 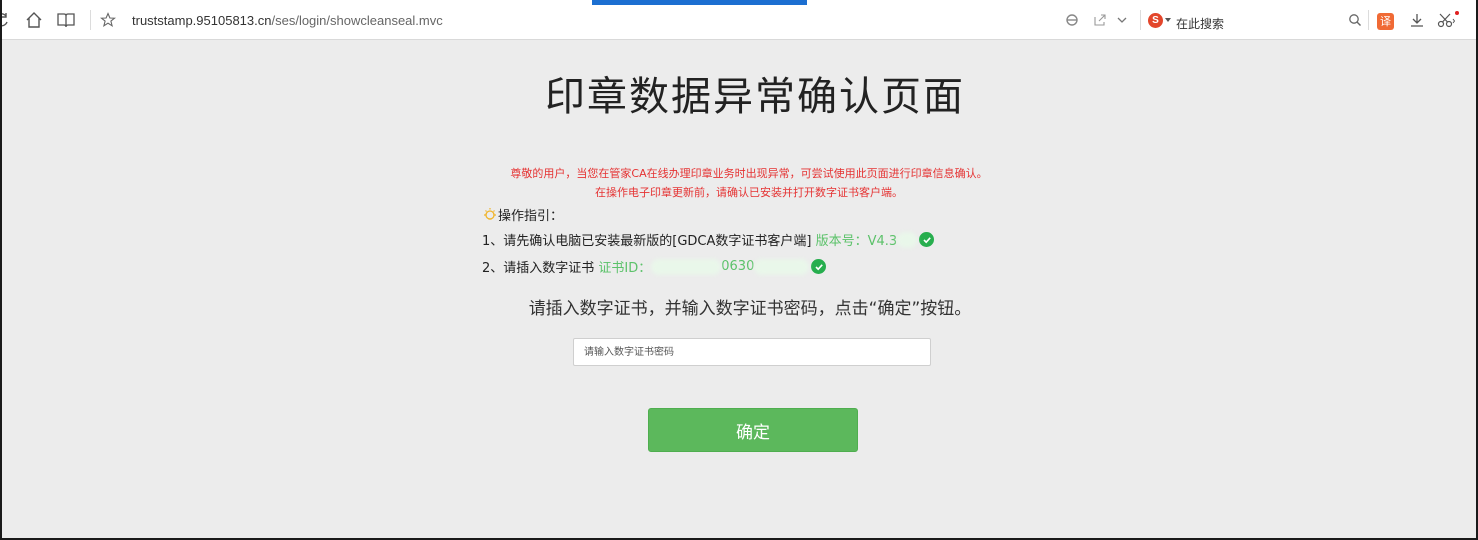 I want to click on guide-heading: 操作指引：, so click(x=522, y=214).